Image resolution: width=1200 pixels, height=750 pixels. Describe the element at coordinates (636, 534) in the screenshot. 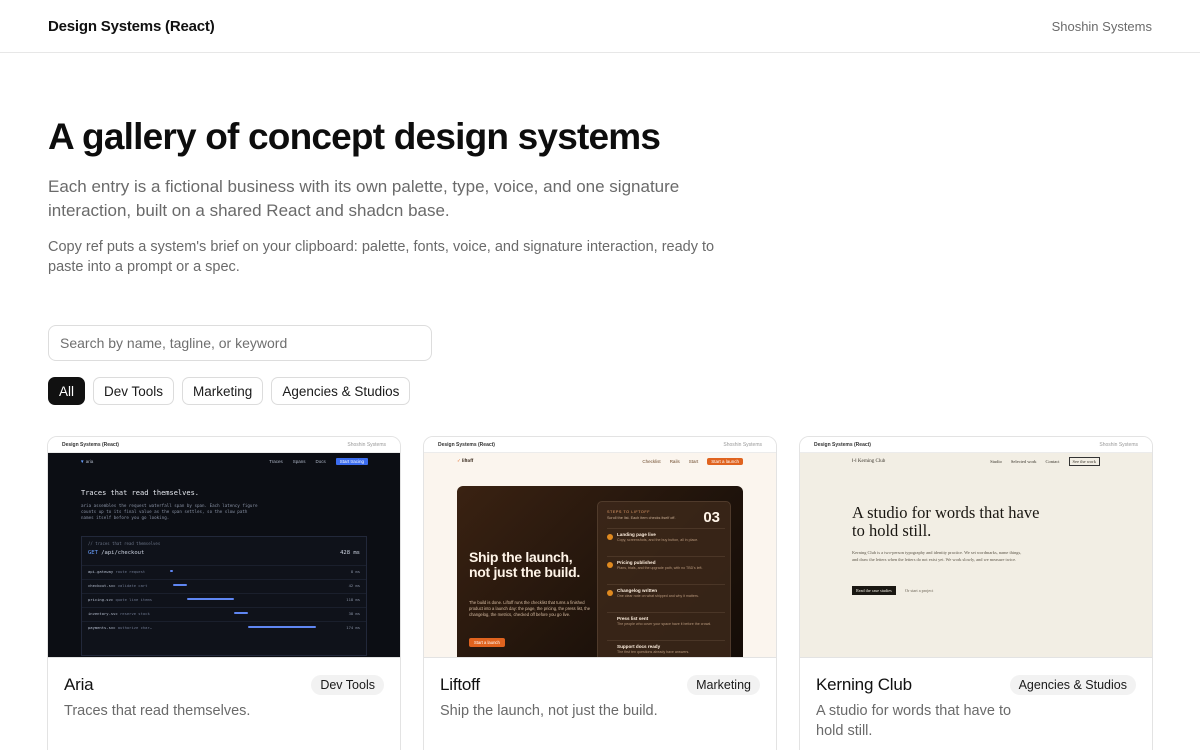

I see `checklist-item-title: Landing page live` at that location.